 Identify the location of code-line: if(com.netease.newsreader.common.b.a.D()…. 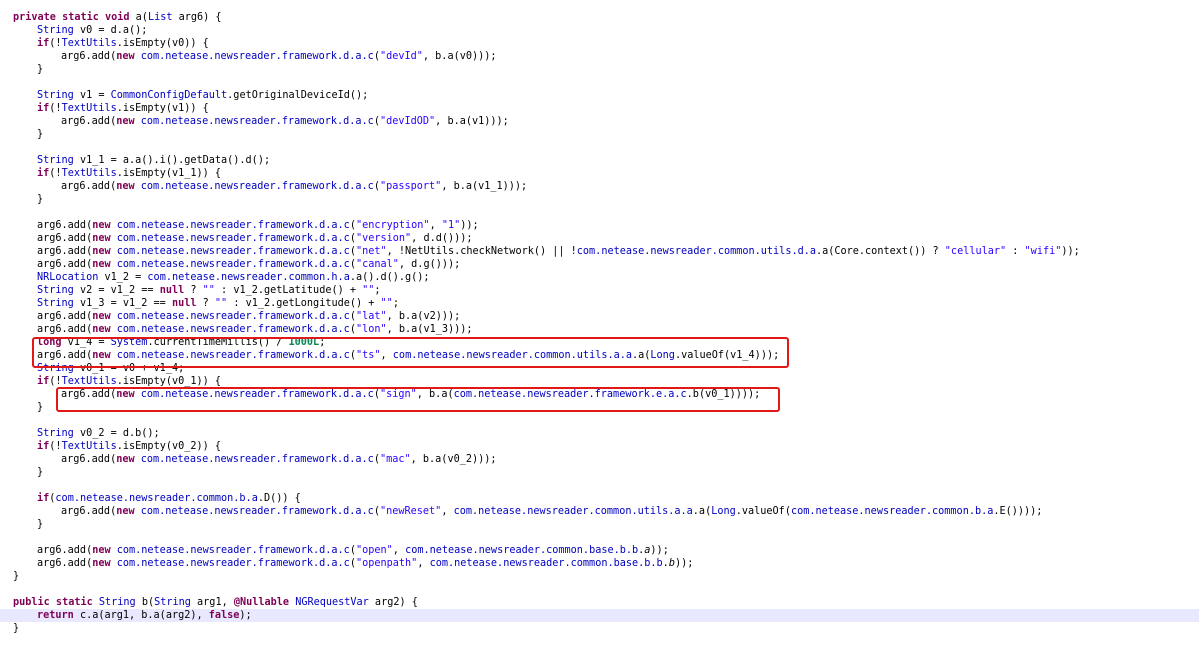
(599, 498).